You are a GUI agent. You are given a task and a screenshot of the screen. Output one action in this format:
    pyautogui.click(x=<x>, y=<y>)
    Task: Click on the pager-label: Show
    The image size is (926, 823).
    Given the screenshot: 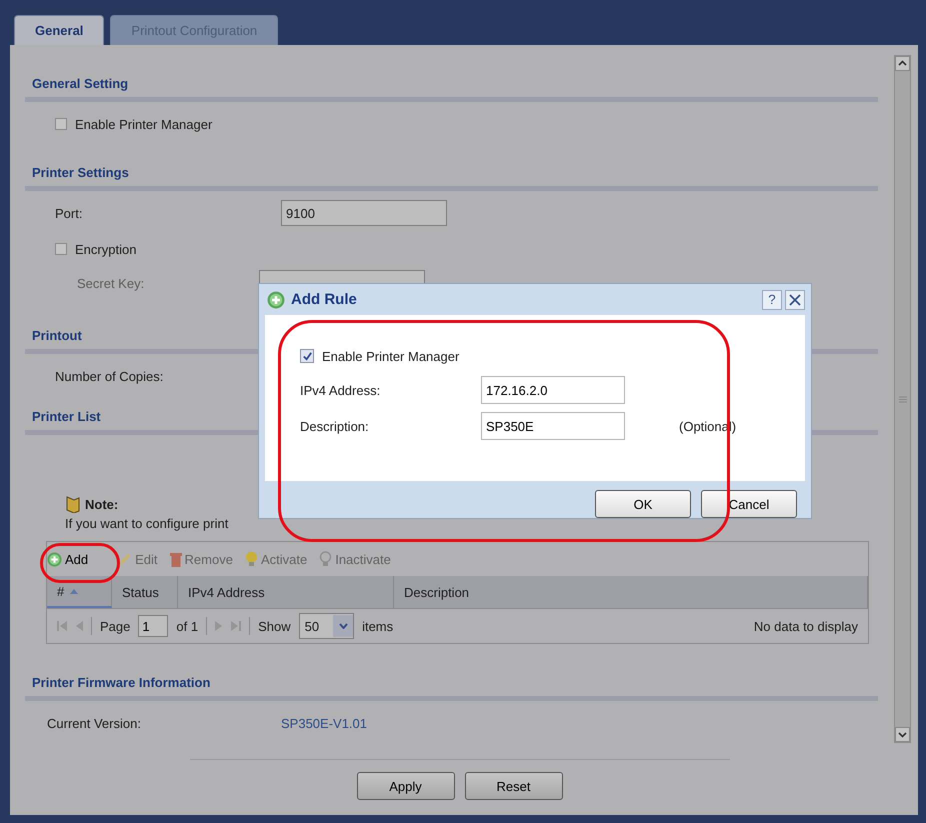 What is the action you would take?
    pyautogui.click(x=274, y=626)
    